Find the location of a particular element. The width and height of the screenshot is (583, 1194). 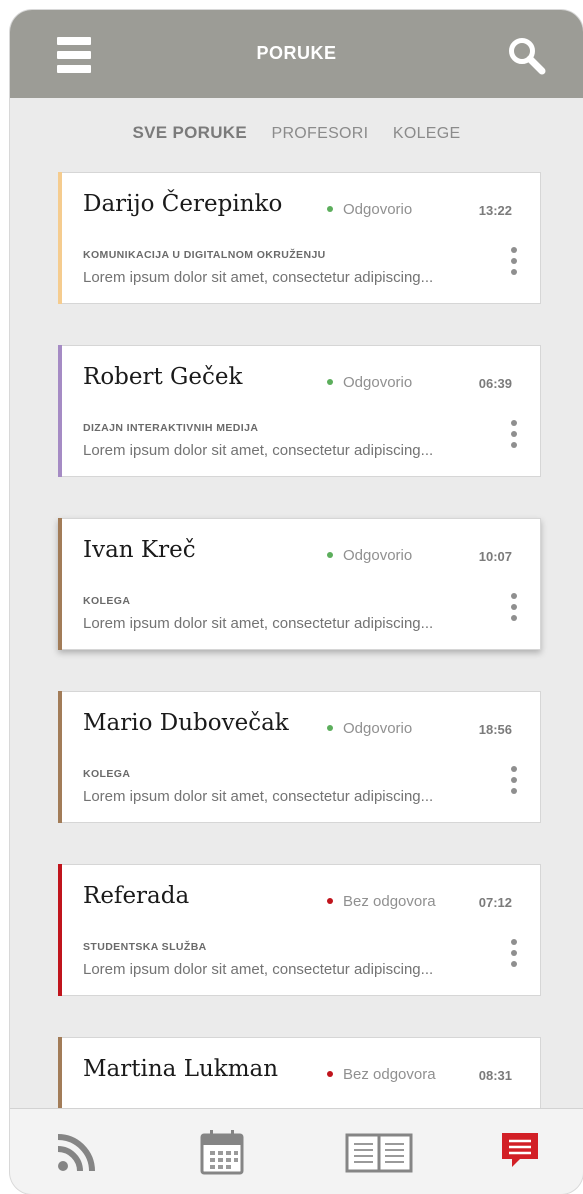

tab-colleagues: KOLEGE is located at coordinates (427, 134).